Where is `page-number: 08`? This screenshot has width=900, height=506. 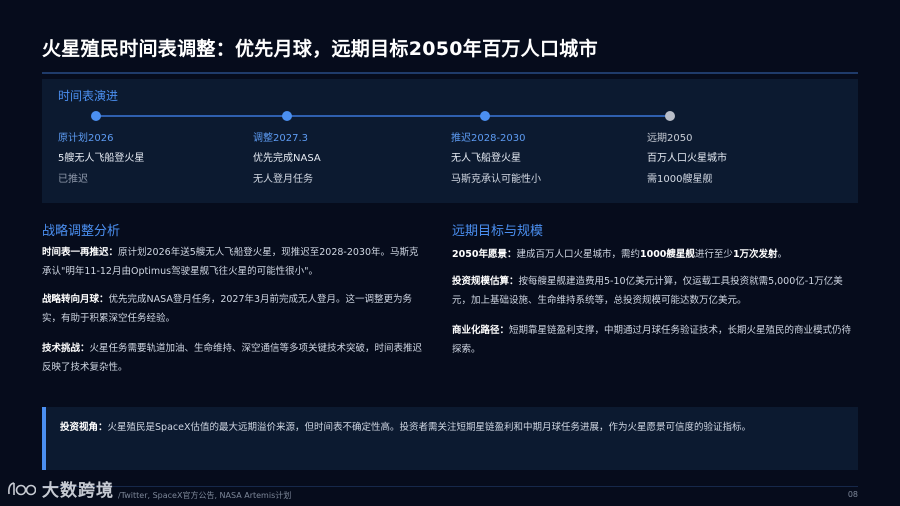 page-number: 08 is located at coordinates (852, 494).